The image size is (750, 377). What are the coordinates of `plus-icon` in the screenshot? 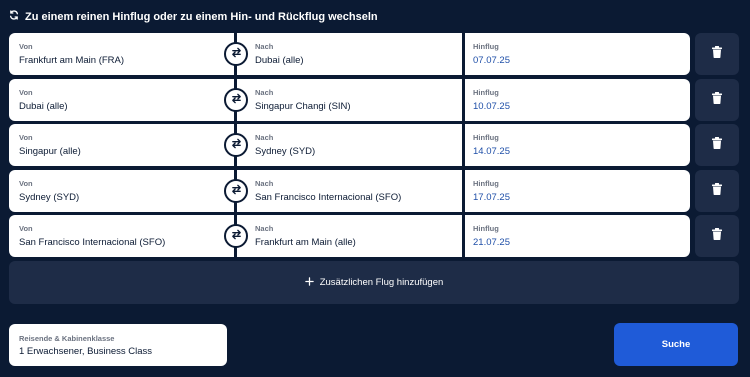 It's located at (309, 282).